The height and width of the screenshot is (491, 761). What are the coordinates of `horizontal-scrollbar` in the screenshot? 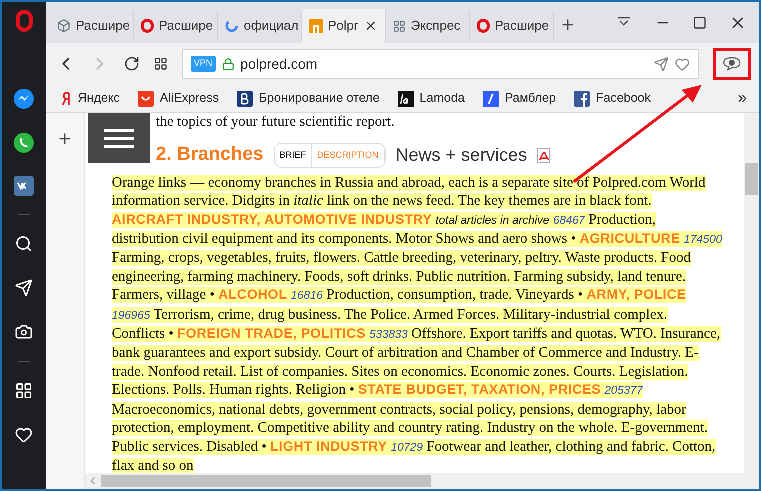 It's located at (422, 481).